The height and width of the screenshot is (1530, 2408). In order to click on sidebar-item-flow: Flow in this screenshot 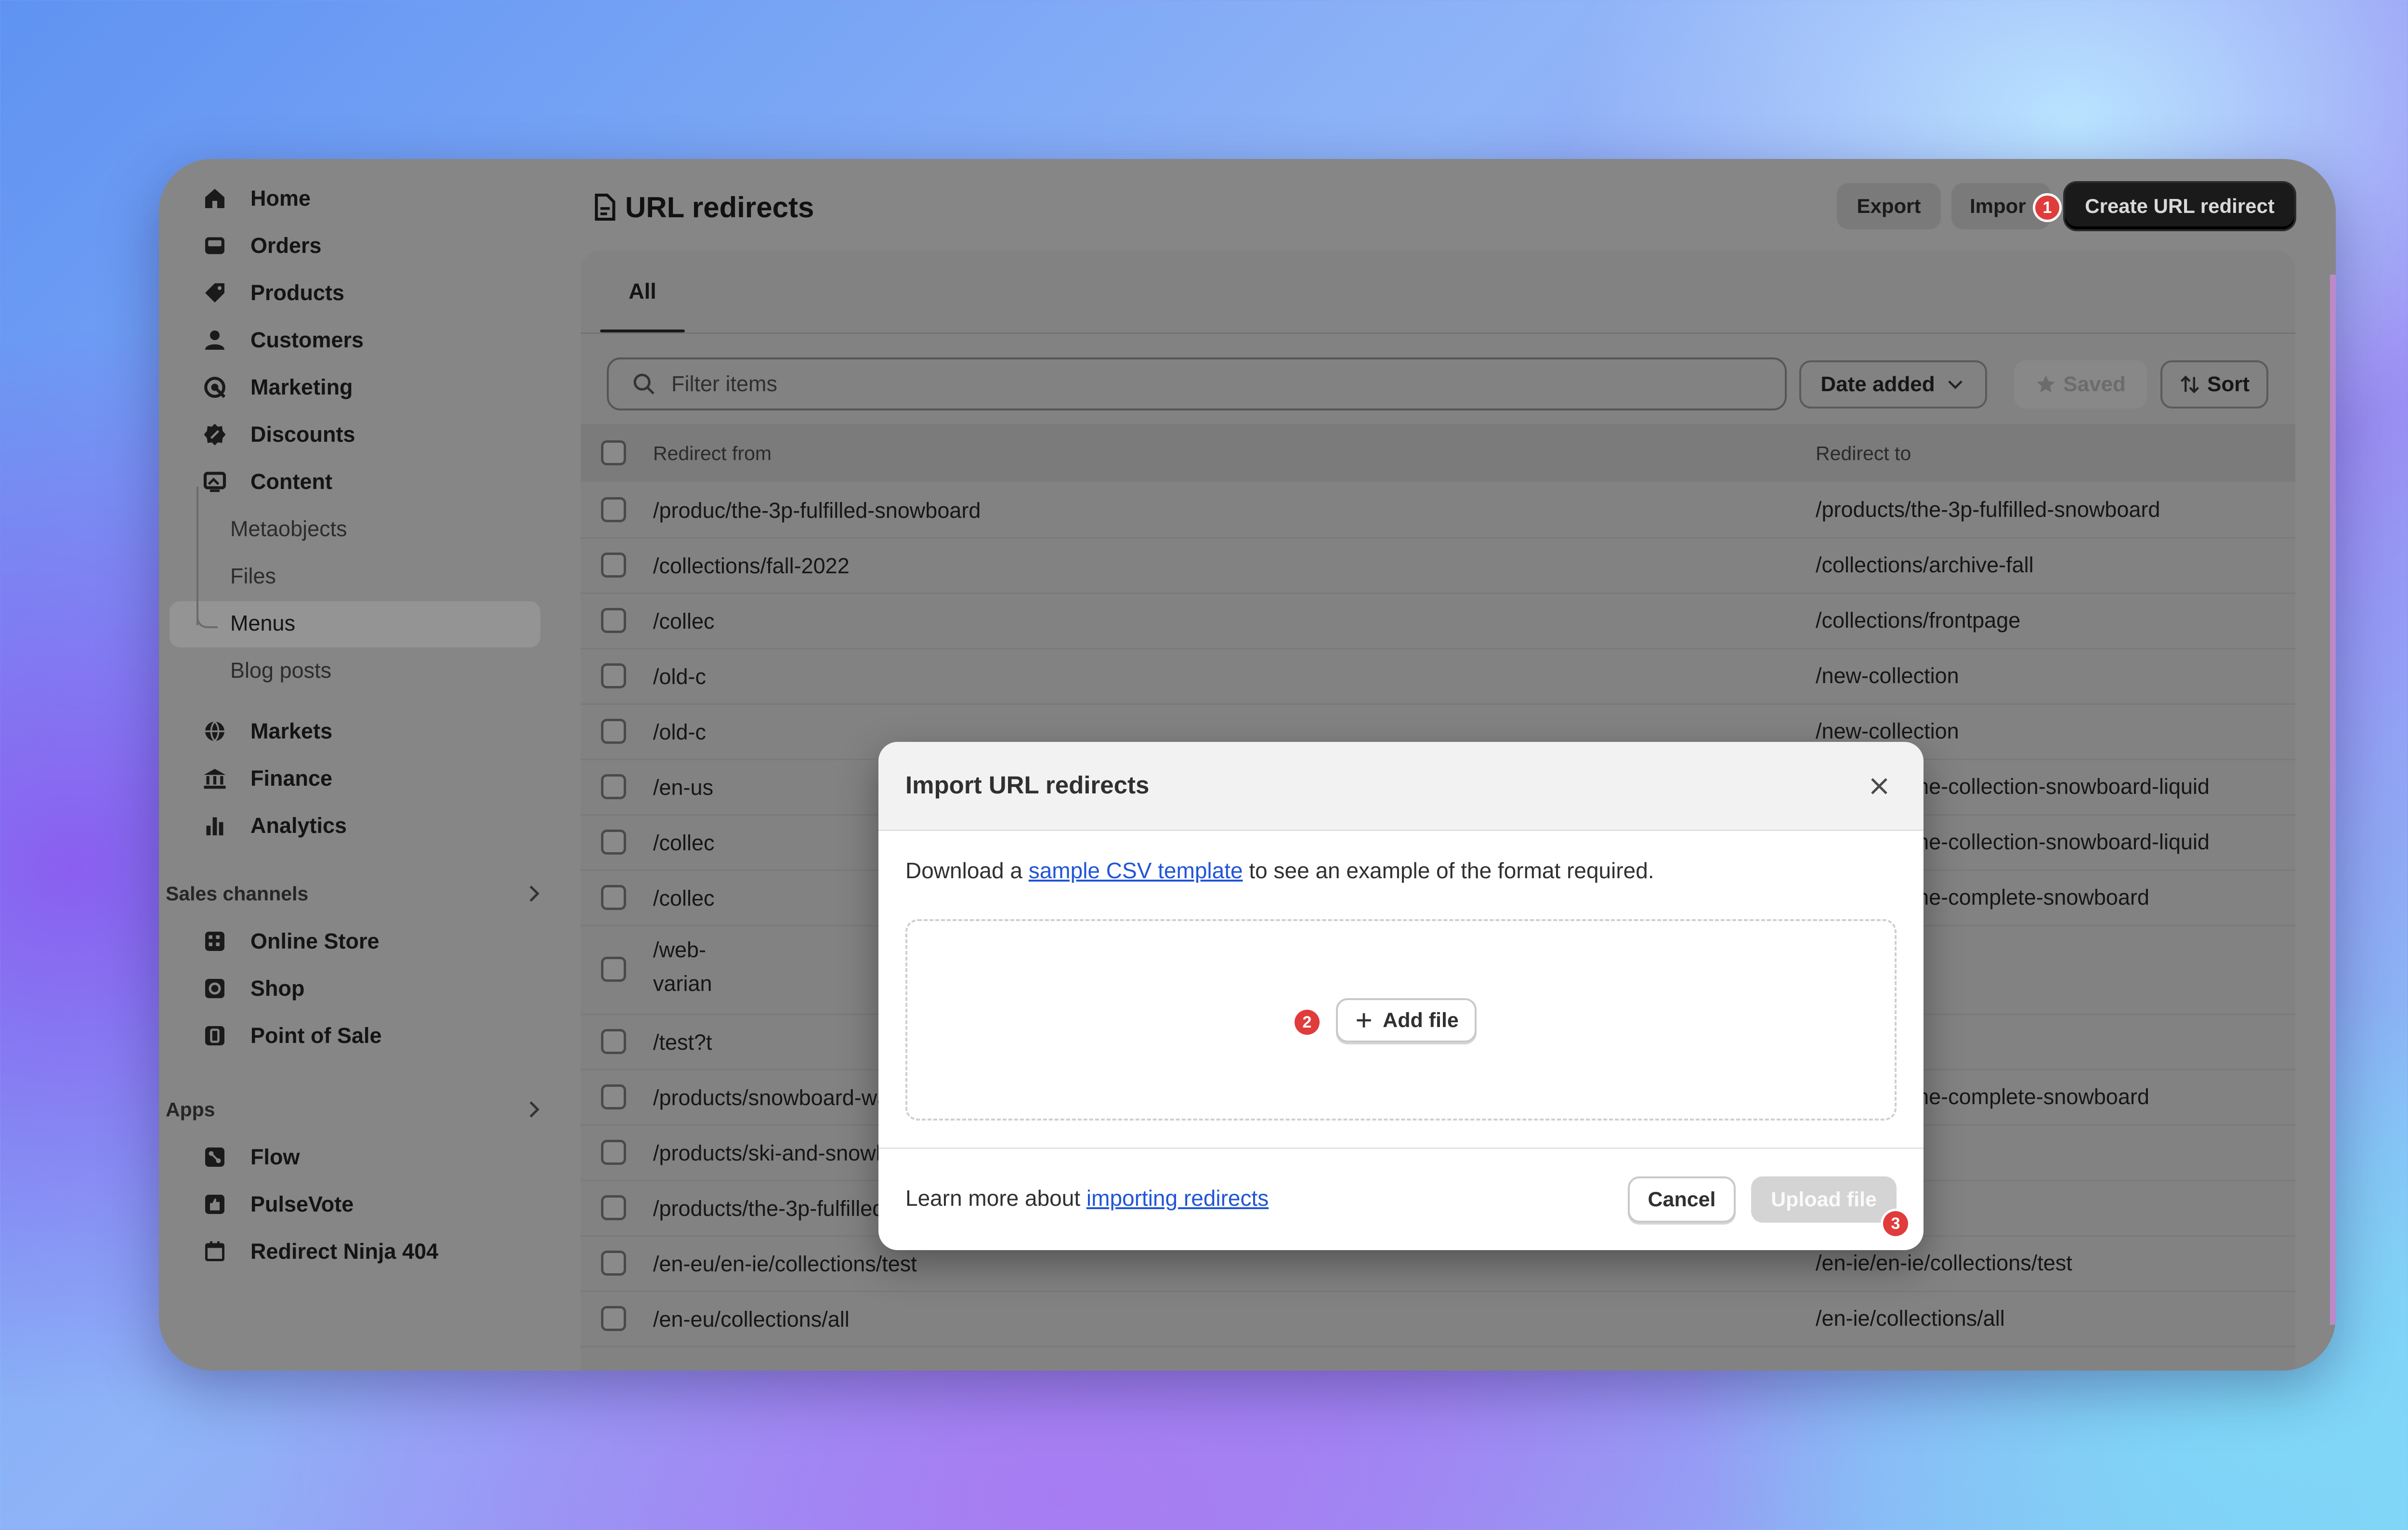, I will do `click(244, 1157)`.